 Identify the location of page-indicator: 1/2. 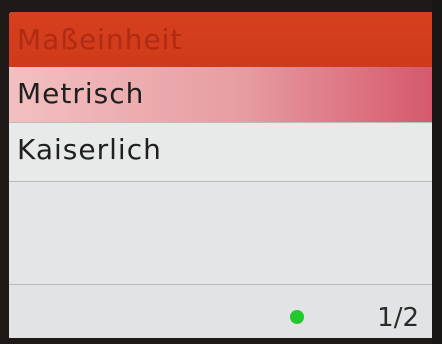
(398, 318).